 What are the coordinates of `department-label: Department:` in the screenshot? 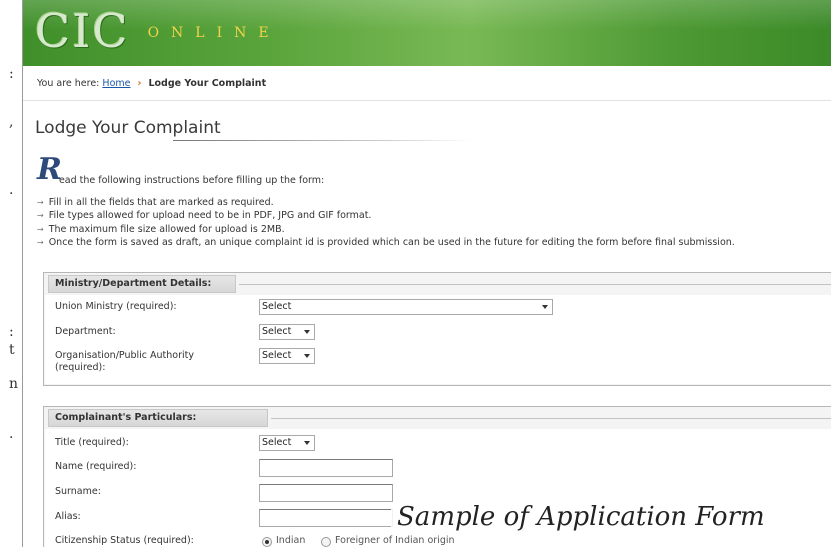 It's located at (85, 331).